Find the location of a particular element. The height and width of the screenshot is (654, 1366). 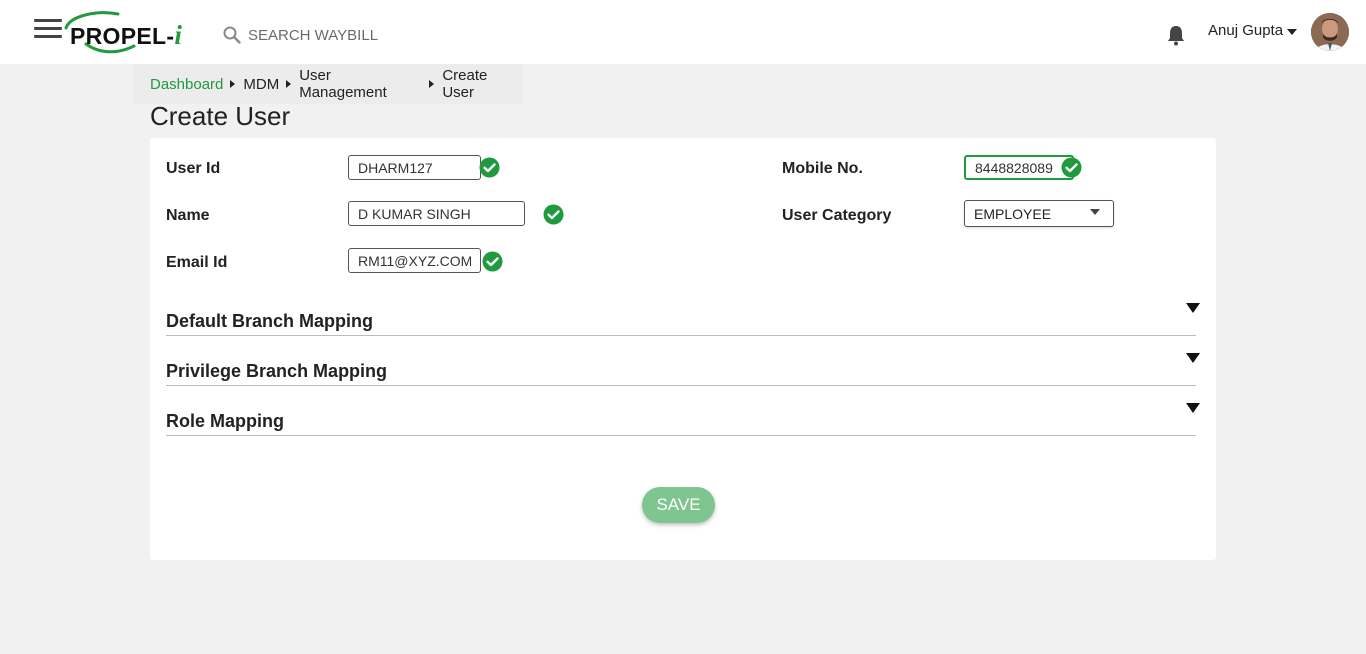

name-label: Name is located at coordinates (188, 215).